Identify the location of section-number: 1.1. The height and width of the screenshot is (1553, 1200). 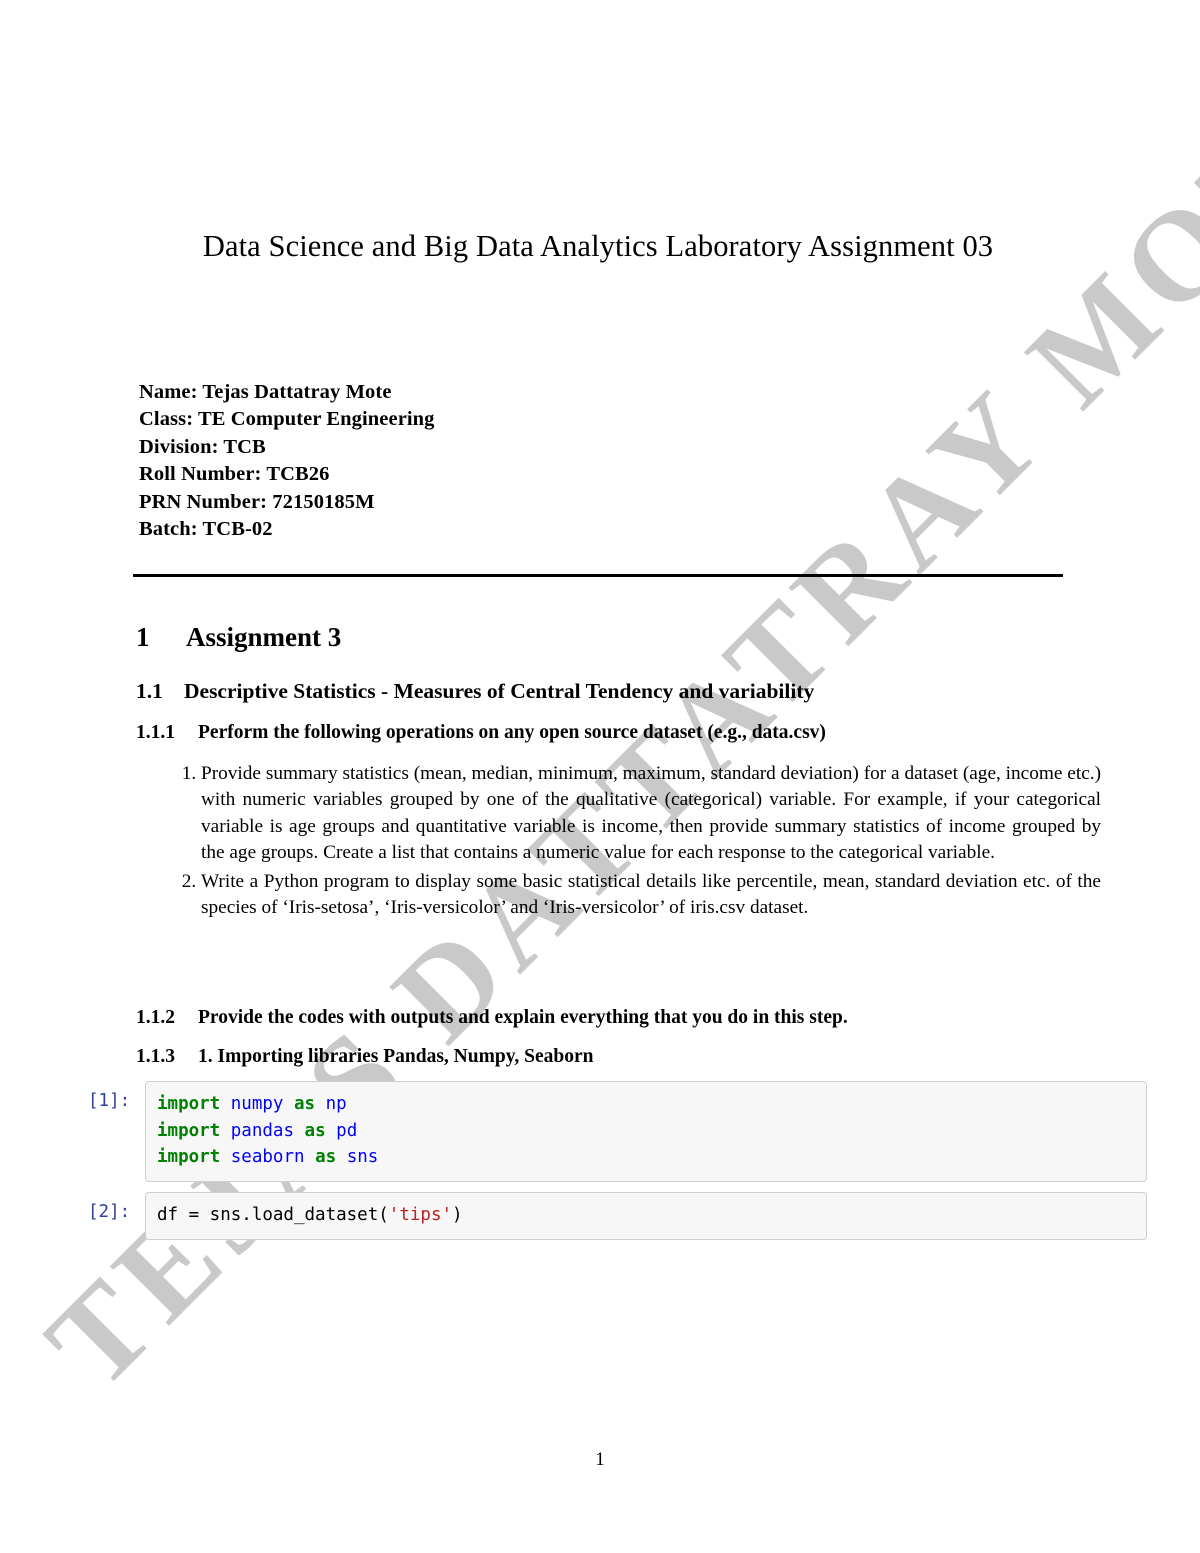
(149, 691).